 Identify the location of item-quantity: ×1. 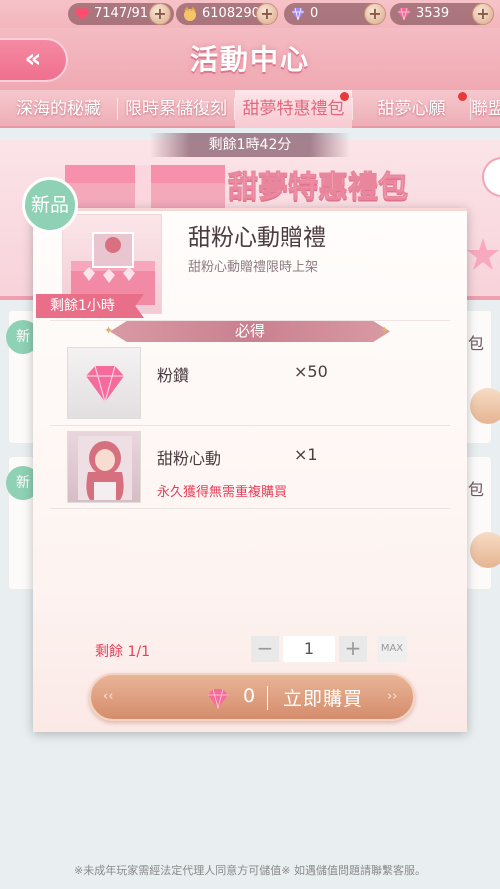
(306, 454).